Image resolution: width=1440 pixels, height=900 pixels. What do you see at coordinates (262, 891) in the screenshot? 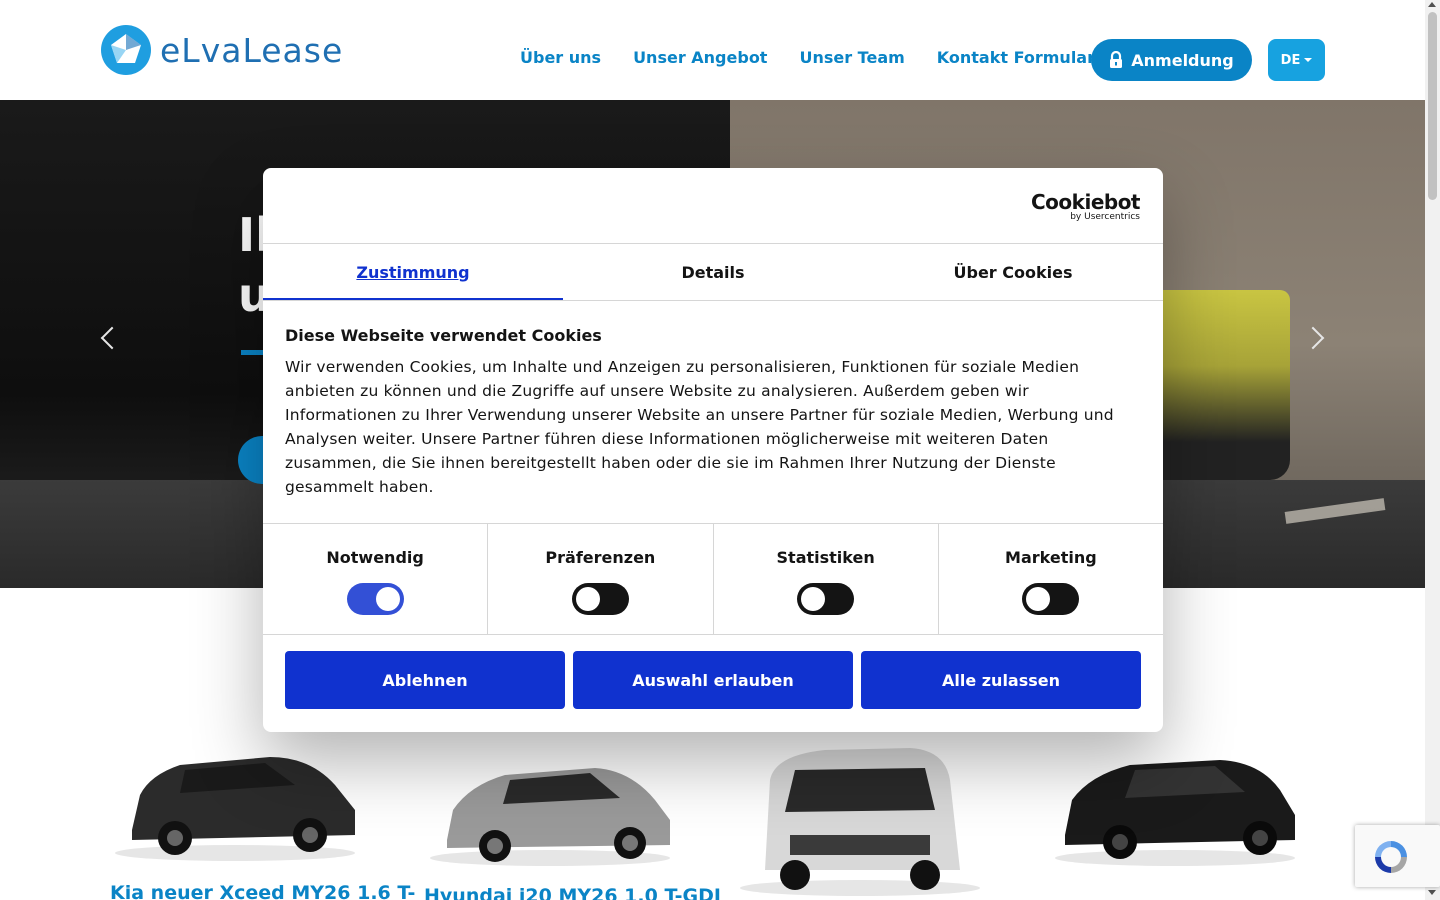
I see `car-title: Kia neuer Xceed MY26 1.6 T-` at bounding box center [262, 891].